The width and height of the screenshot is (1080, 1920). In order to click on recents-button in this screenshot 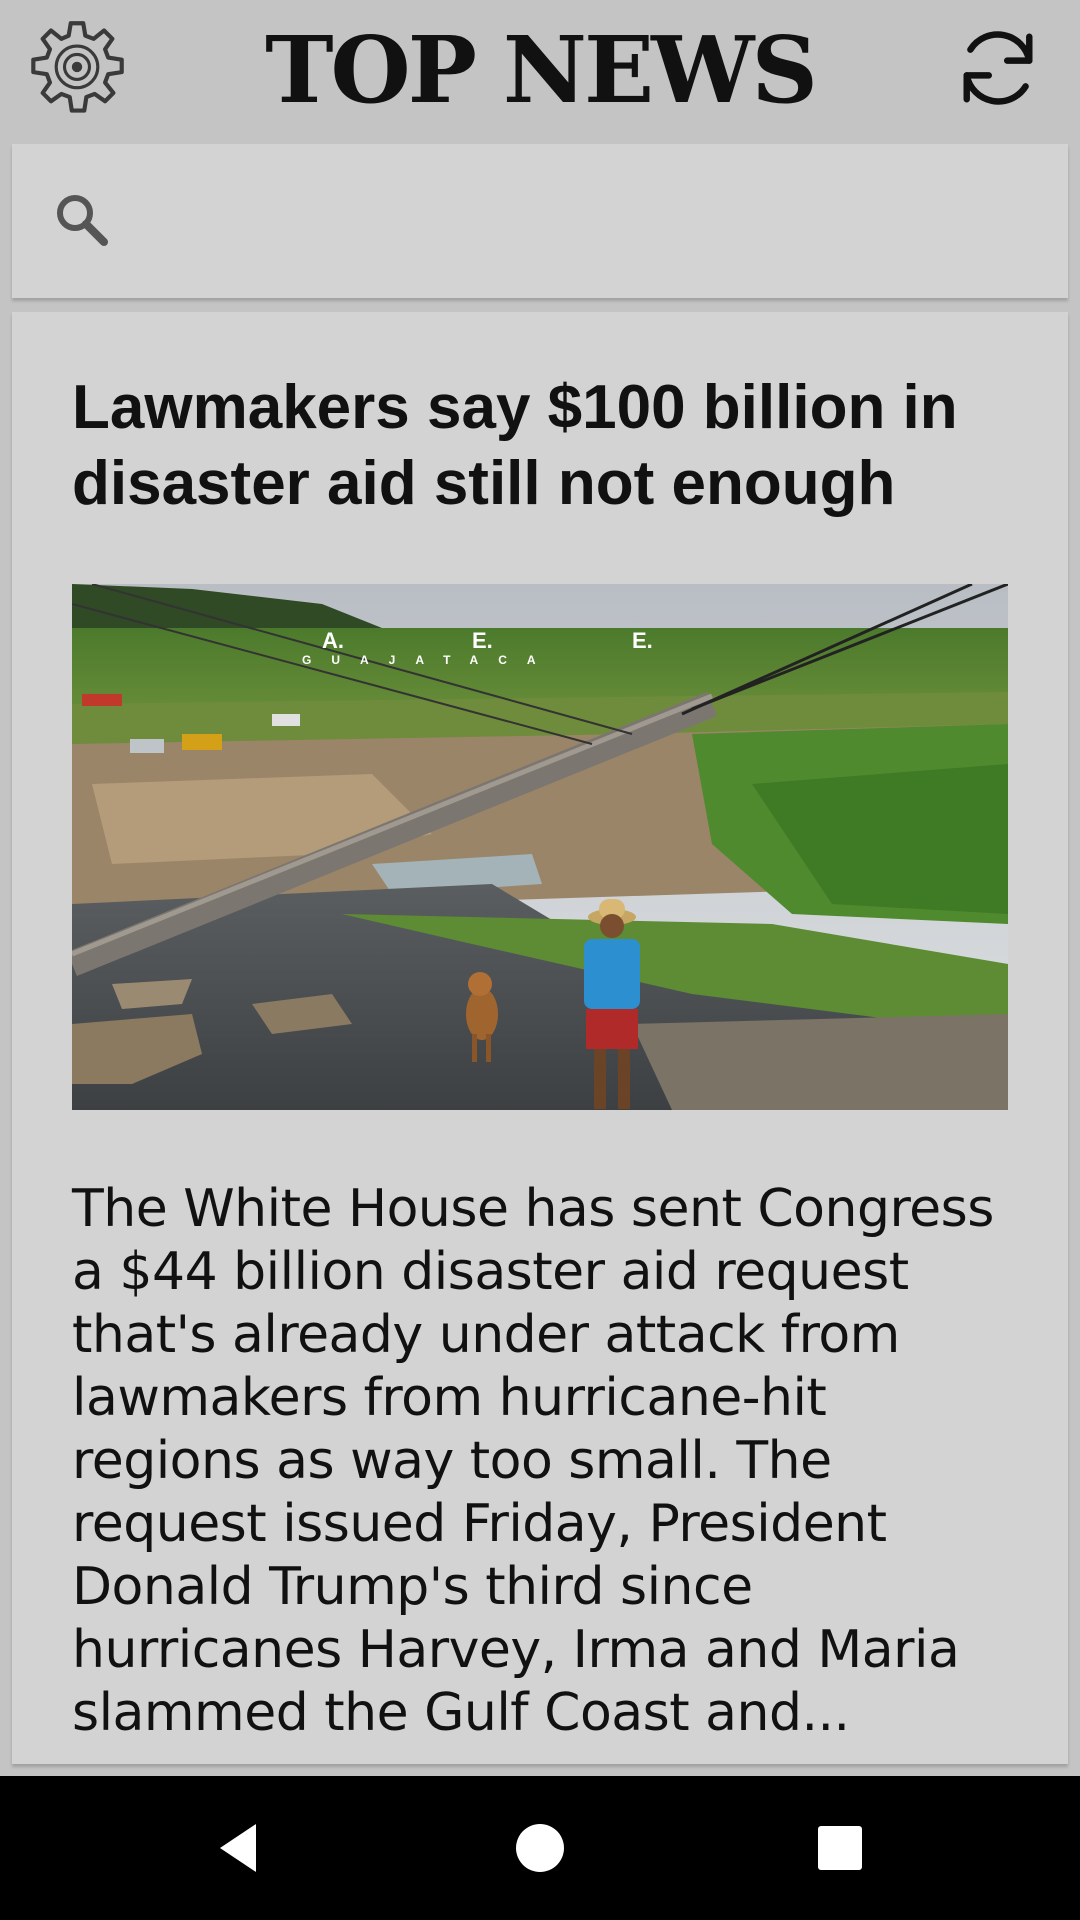, I will do `click(840, 1848)`.